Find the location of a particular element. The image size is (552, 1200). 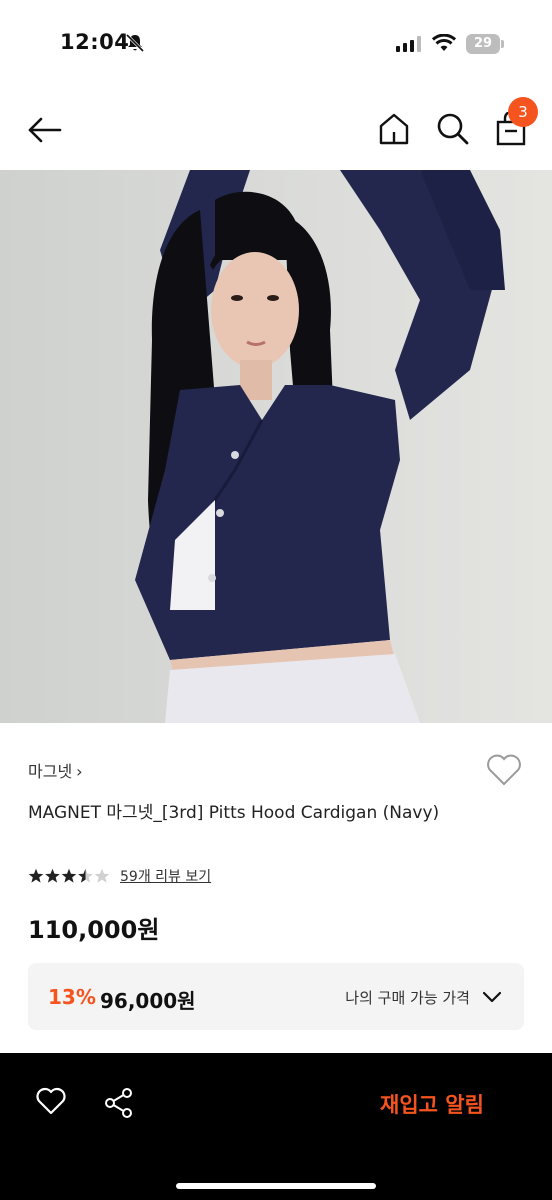

battery-icon: 29 is located at coordinates (483, 44).